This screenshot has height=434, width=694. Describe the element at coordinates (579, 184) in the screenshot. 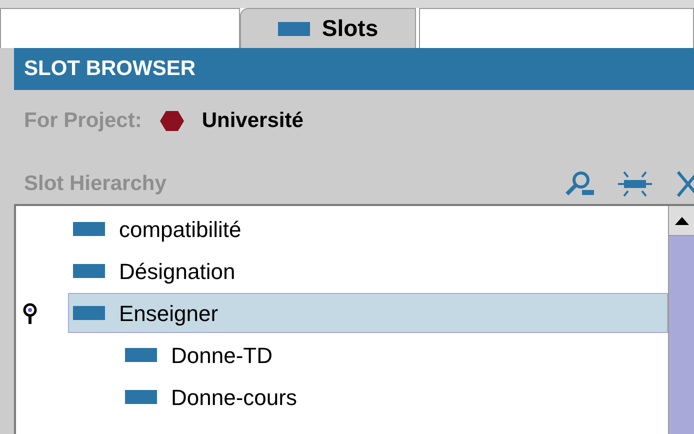

I see `search-icon` at that location.